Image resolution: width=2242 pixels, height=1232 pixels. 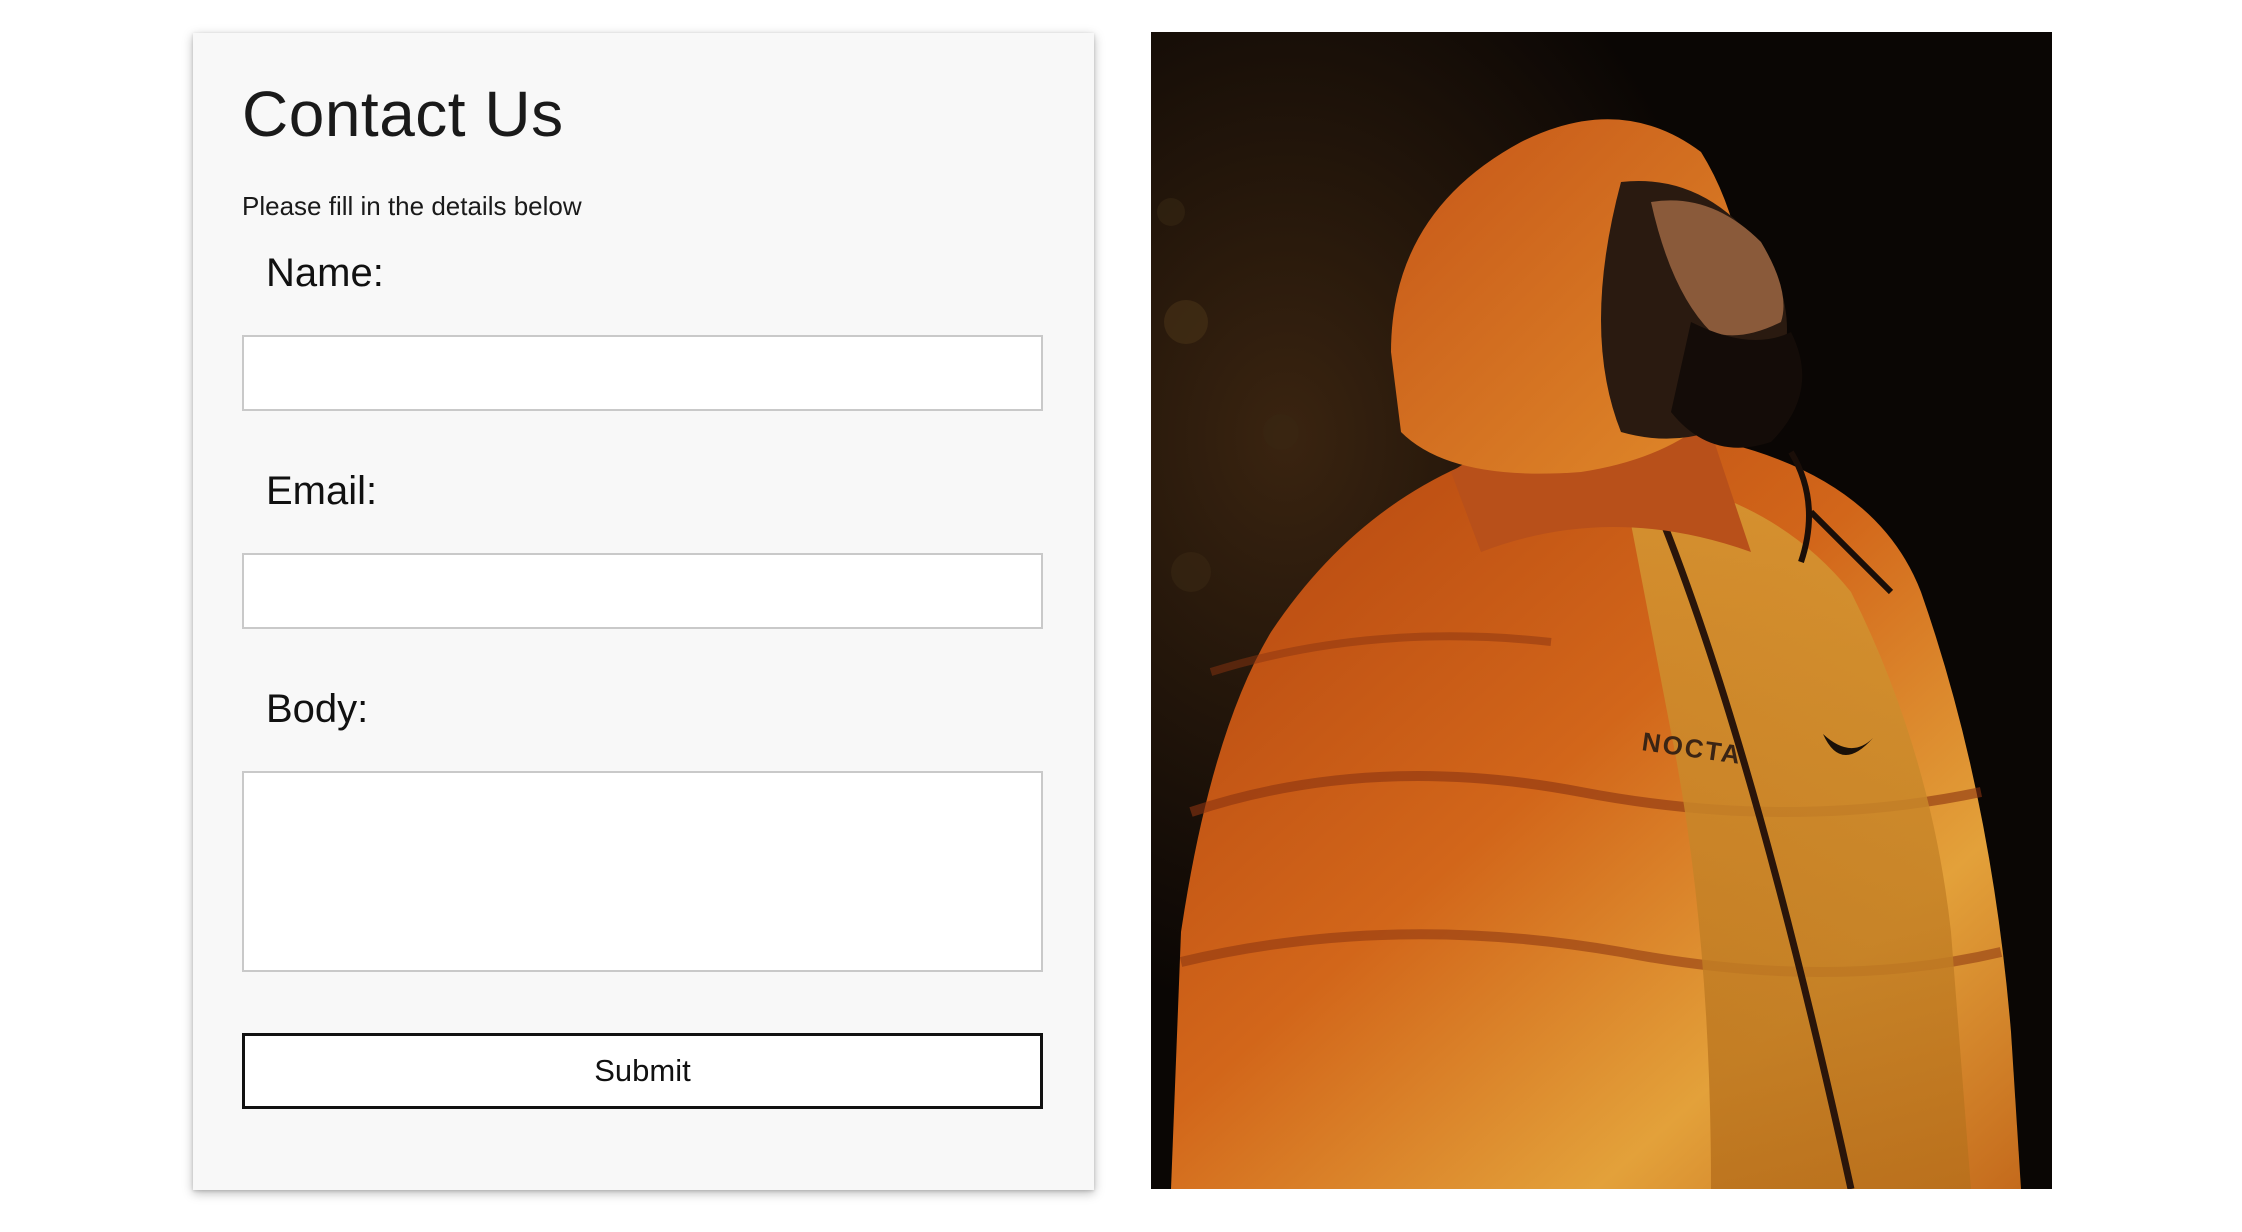 I want to click on submit-button: Submit, so click(x=642, y=1071).